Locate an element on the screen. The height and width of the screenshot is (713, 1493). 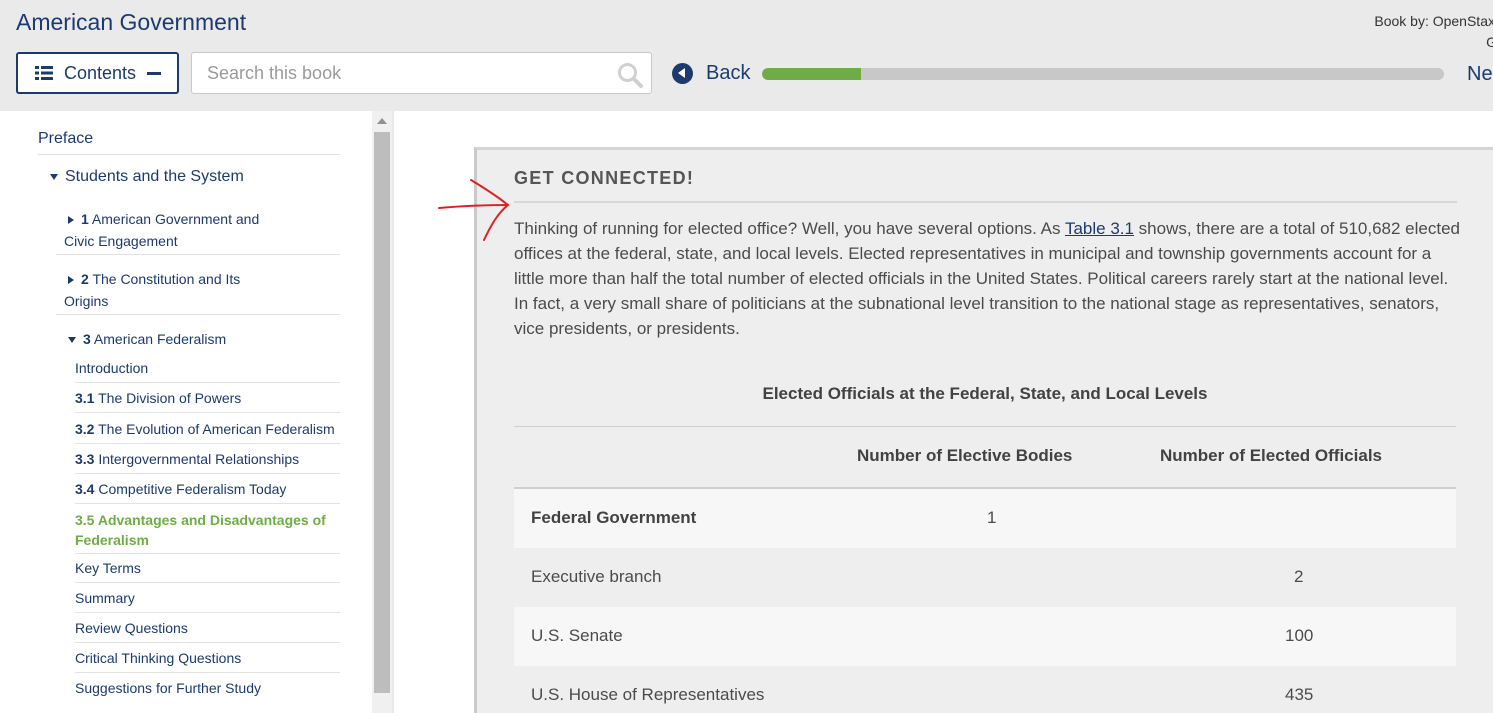
search-input is located at coordinates (392, 73).